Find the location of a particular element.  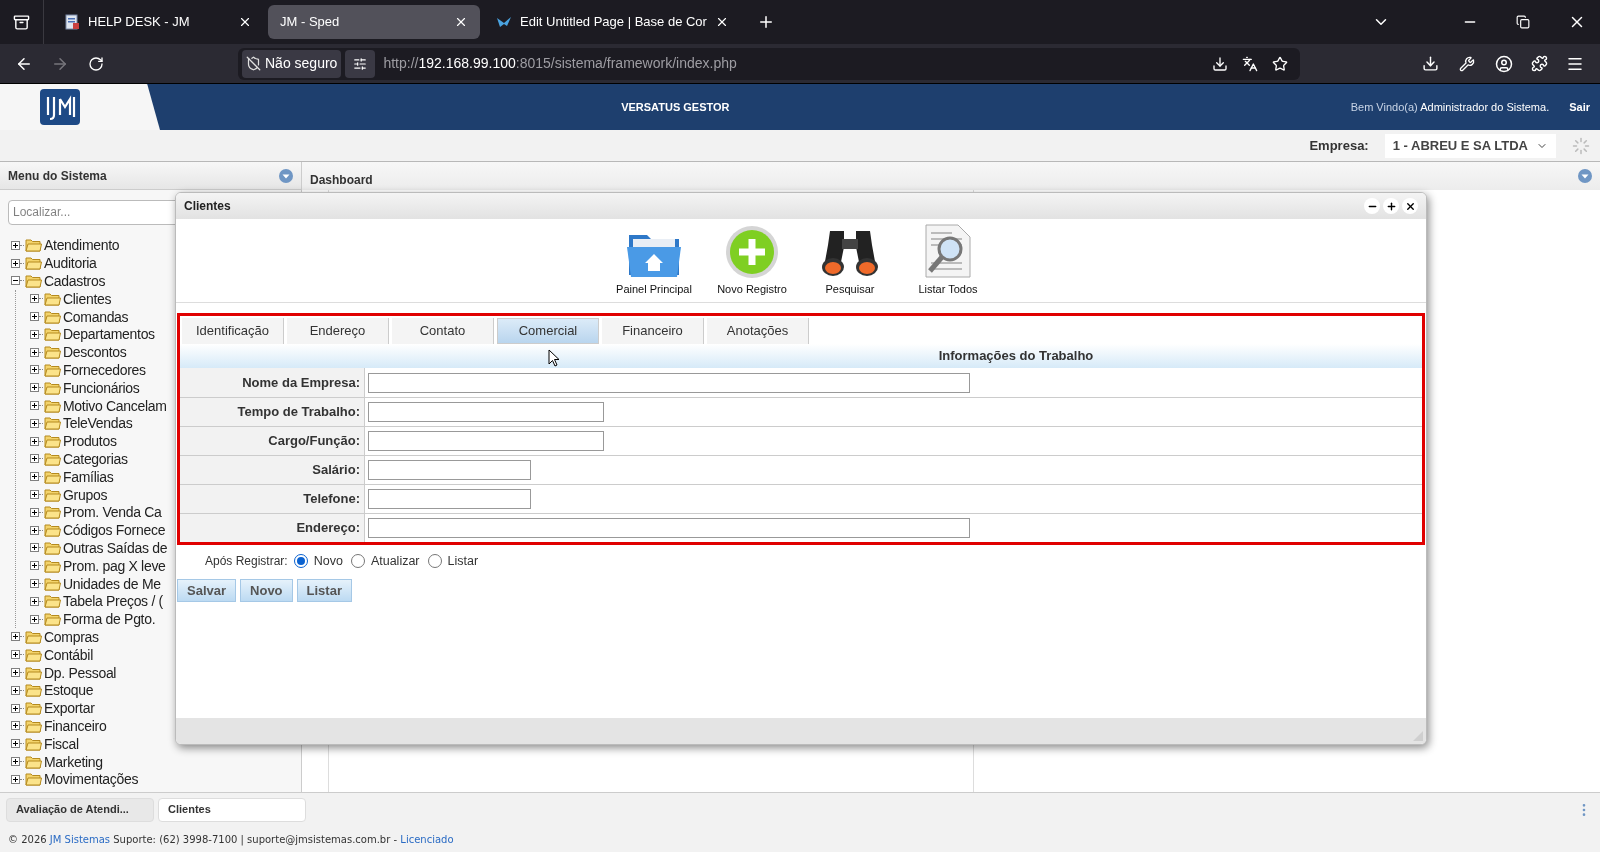

download-icon is located at coordinates (1430, 63).